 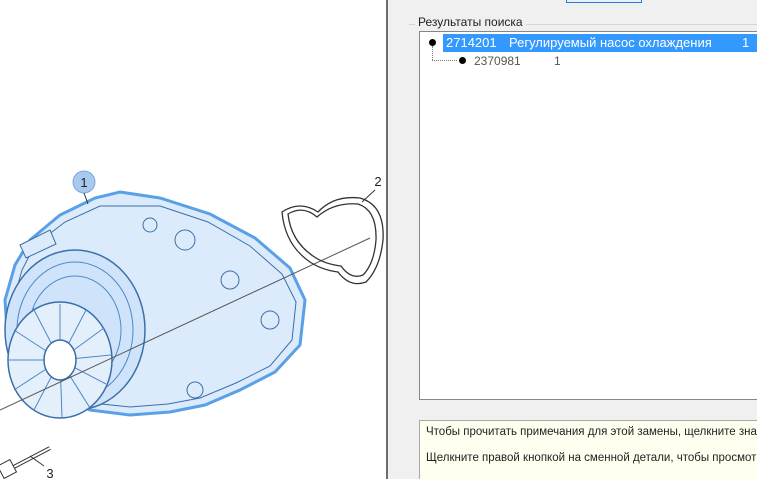 What do you see at coordinates (497, 61) in the screenshot?
I see `result-part-number: 2370981` at bounding box center [497, 61].